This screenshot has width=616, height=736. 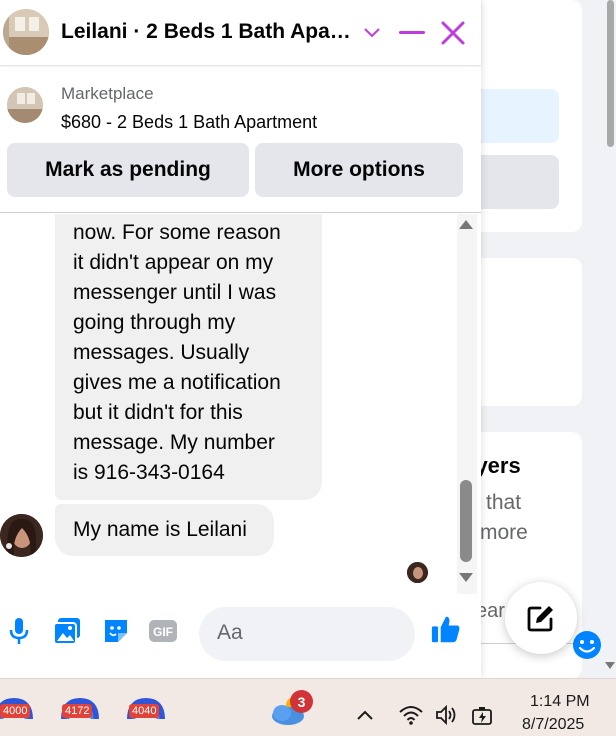 What do you see at coordinates (15, 711) in the screenshot?
I see `taskbar-app-badge: 4000` at bounding box center [15, 711].